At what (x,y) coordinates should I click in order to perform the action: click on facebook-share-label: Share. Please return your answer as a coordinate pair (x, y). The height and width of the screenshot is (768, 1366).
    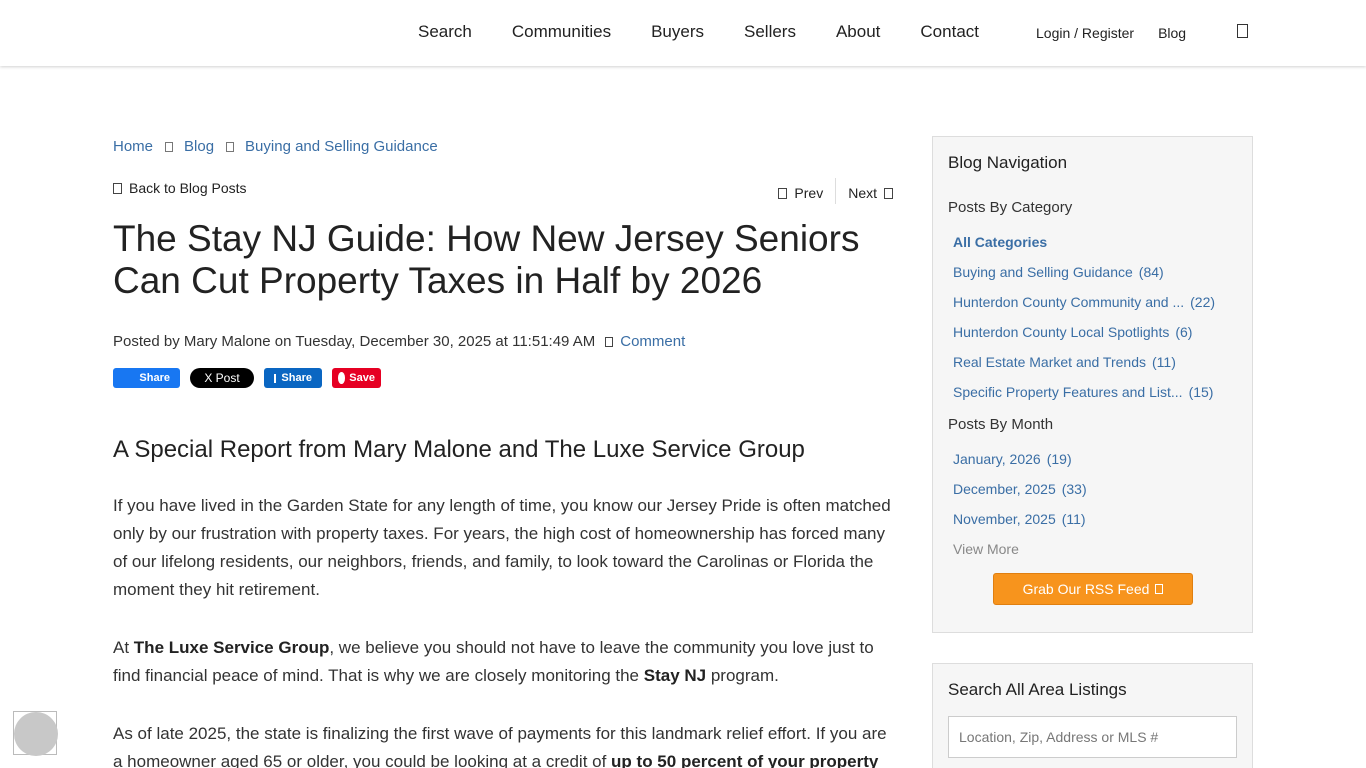
    Looking at the image, I should click on (154, 378).